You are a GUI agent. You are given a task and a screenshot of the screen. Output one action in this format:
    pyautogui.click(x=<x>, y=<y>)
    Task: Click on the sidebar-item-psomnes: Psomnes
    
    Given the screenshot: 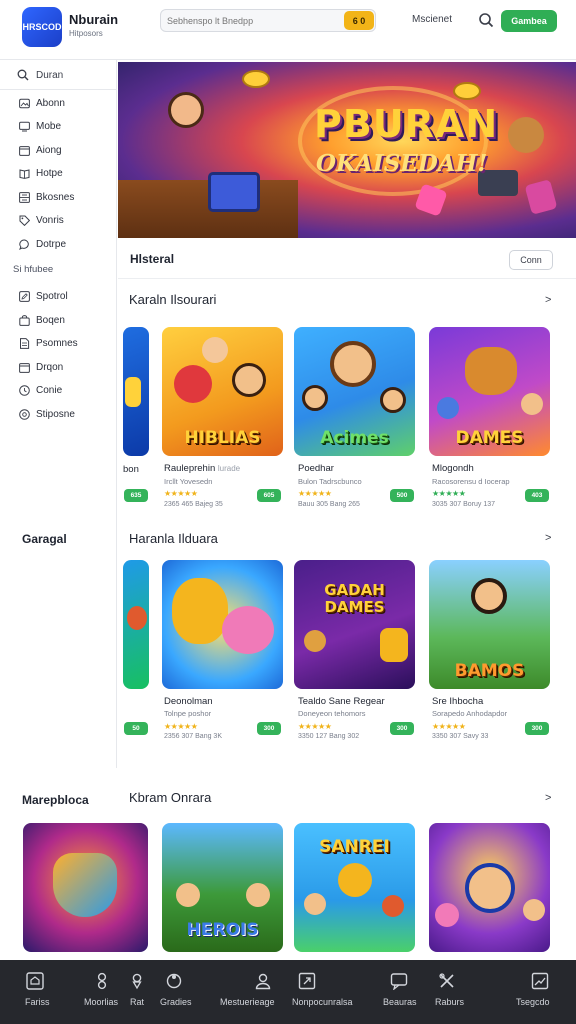 What is the action you would take?
    pyautogui.click(x=58, y=344)
    